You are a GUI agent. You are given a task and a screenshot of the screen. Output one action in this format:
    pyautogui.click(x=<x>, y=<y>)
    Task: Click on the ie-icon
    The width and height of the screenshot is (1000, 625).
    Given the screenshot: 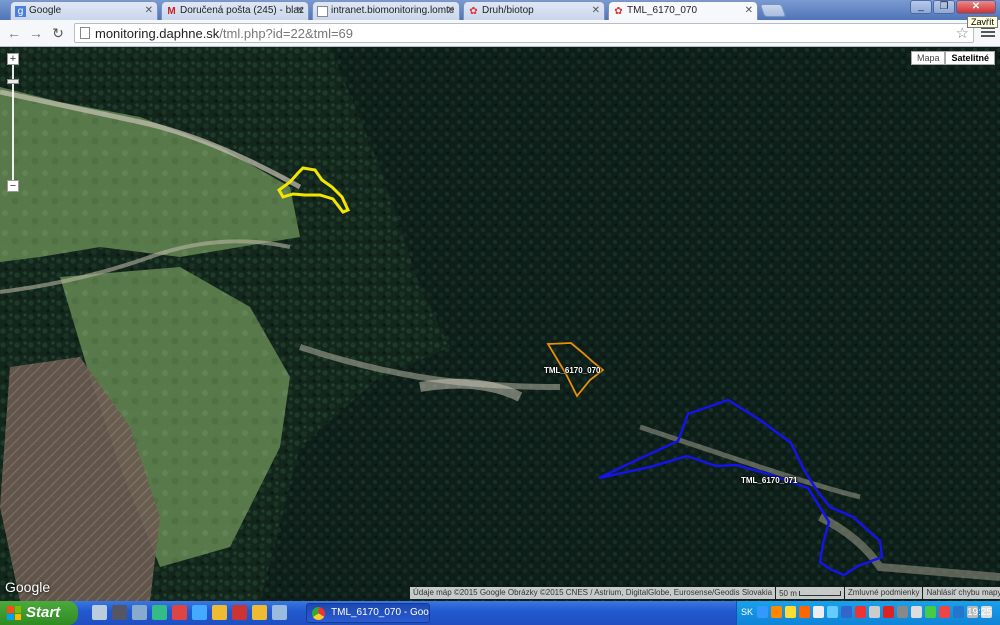 What is the action you would take?
    pyautogui.click(x=199, y=612)
    